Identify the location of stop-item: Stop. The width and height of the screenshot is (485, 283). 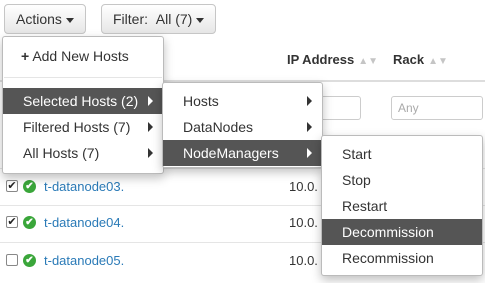
(402, 180).